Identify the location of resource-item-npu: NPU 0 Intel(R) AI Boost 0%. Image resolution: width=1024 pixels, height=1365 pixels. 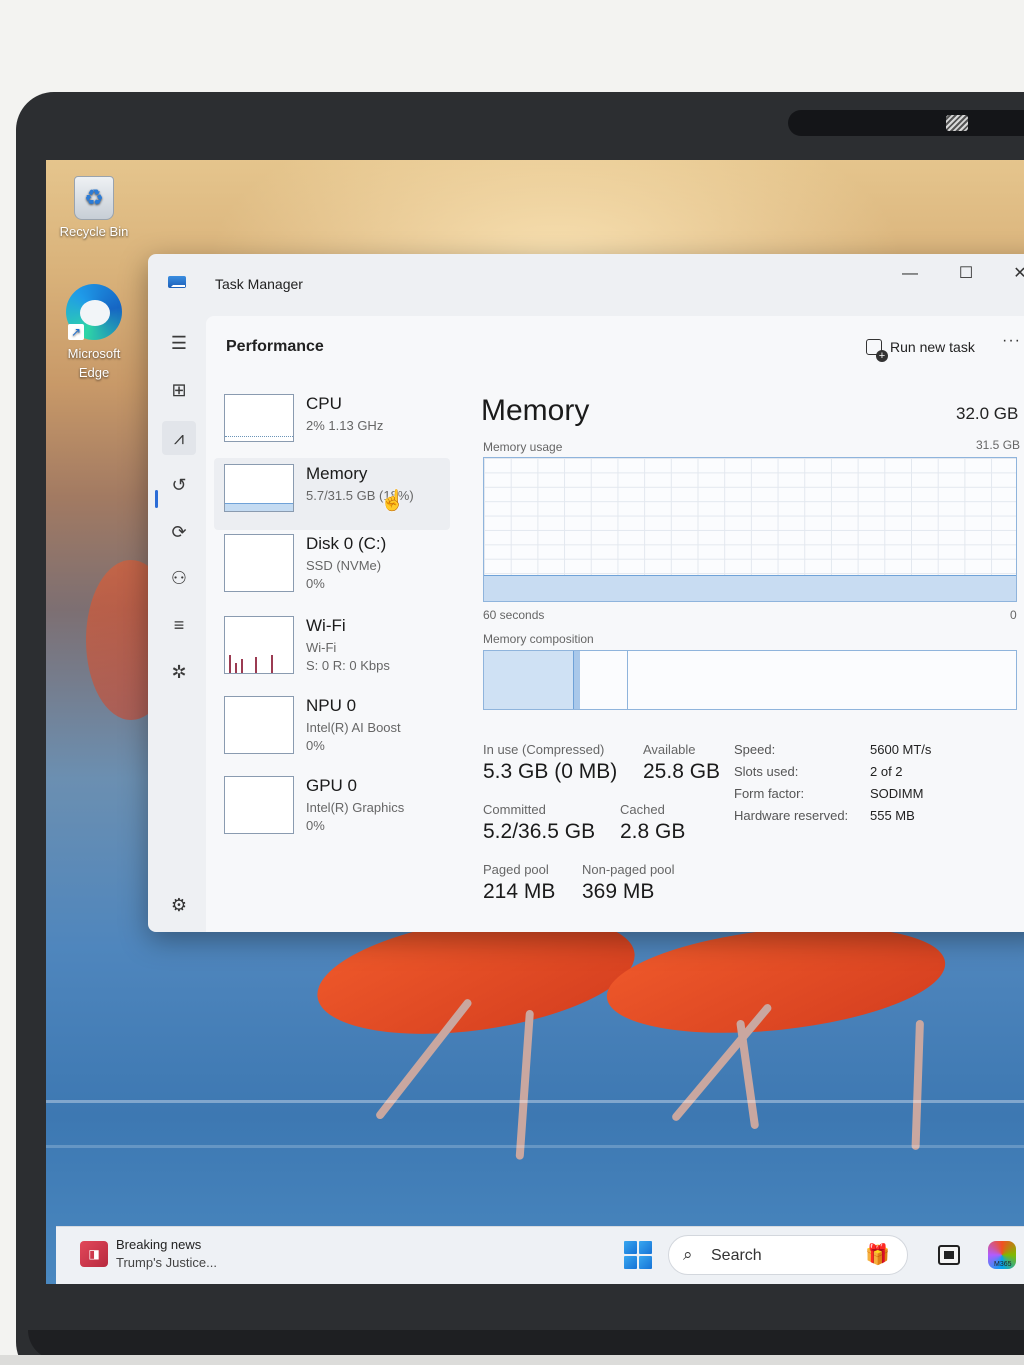
(332, 726).